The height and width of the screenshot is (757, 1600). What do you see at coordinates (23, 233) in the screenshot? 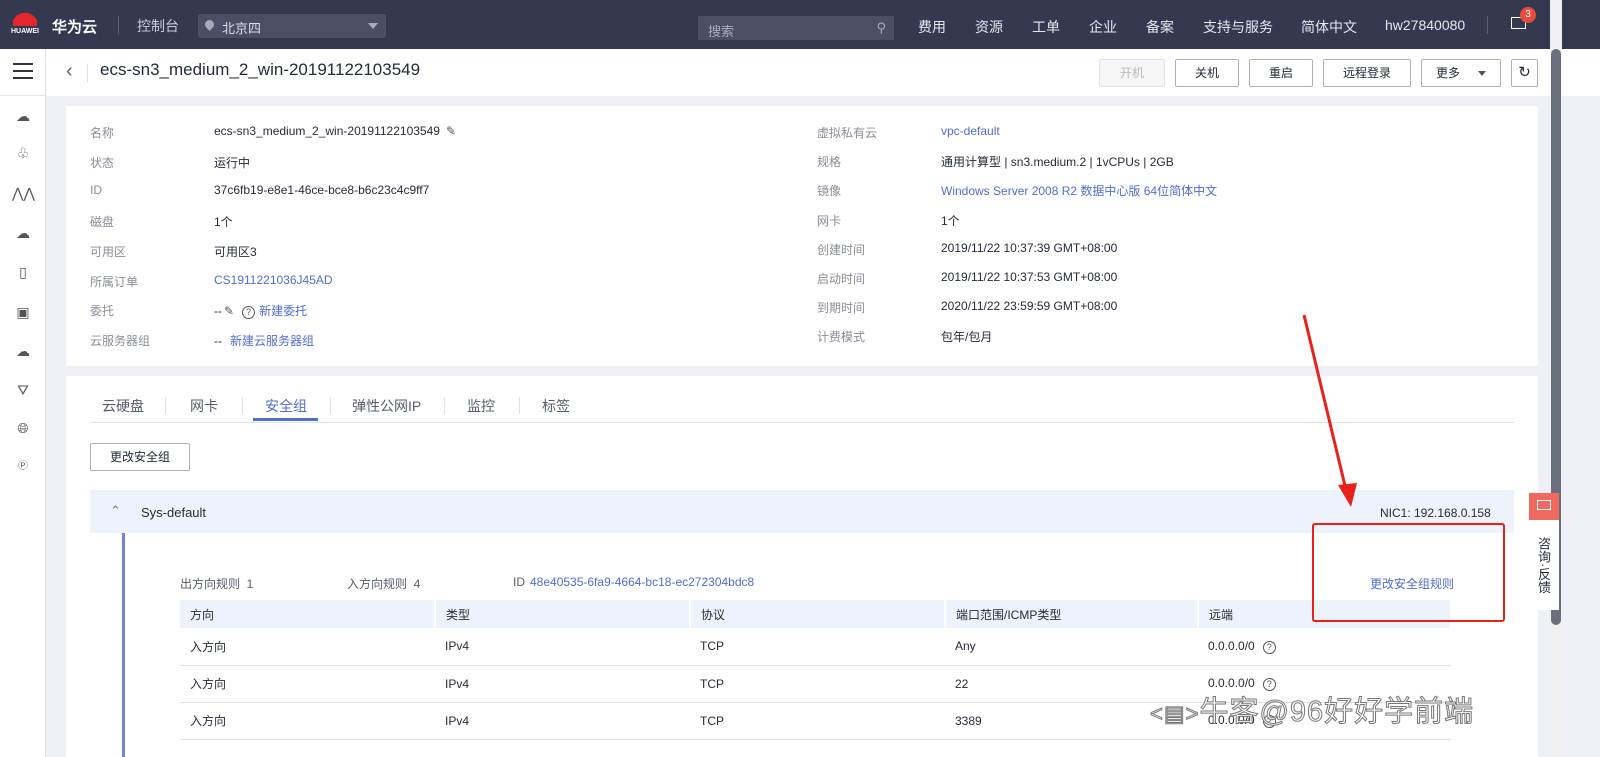
I see `bare-metal-icon: ☁` at bounding box center [23, 233].